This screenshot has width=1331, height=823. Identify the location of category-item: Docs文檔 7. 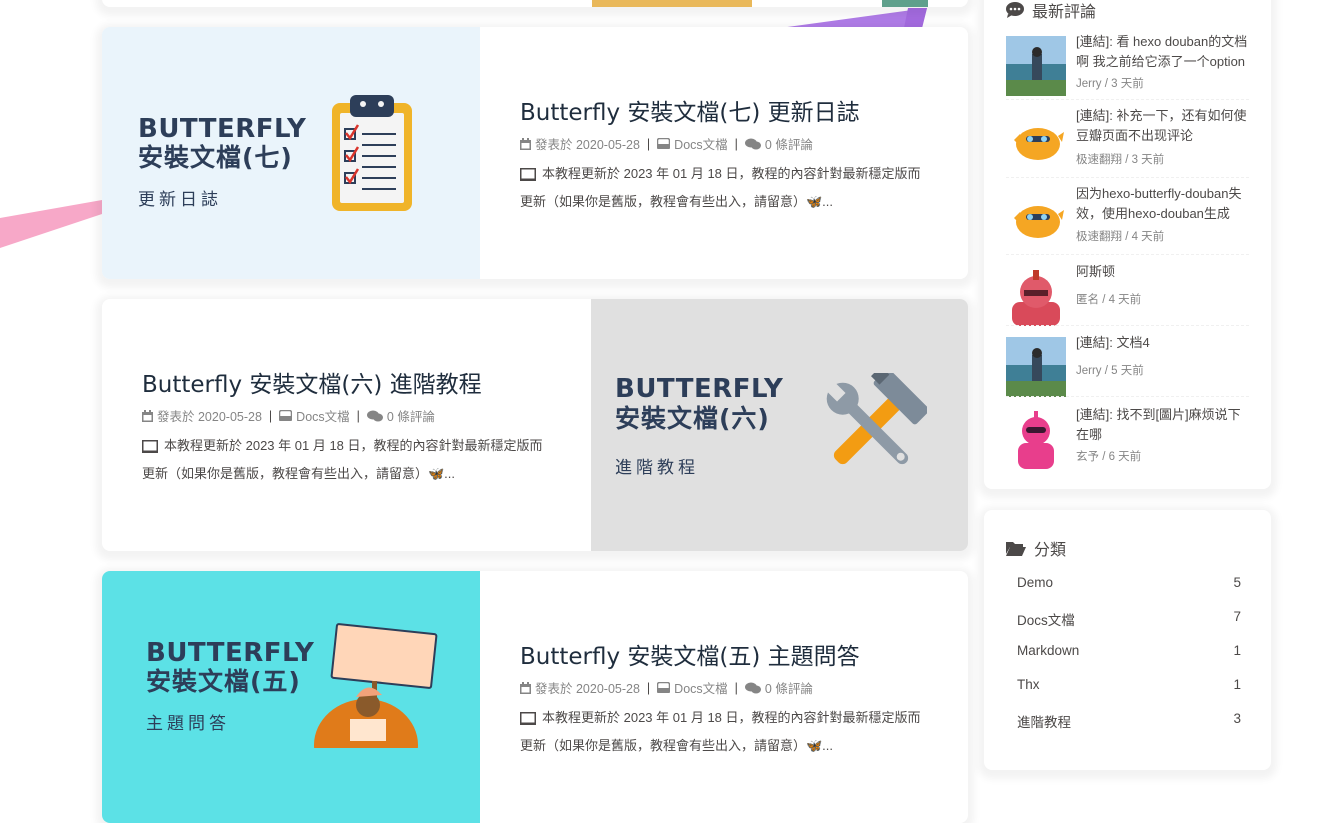
(1127, 618).